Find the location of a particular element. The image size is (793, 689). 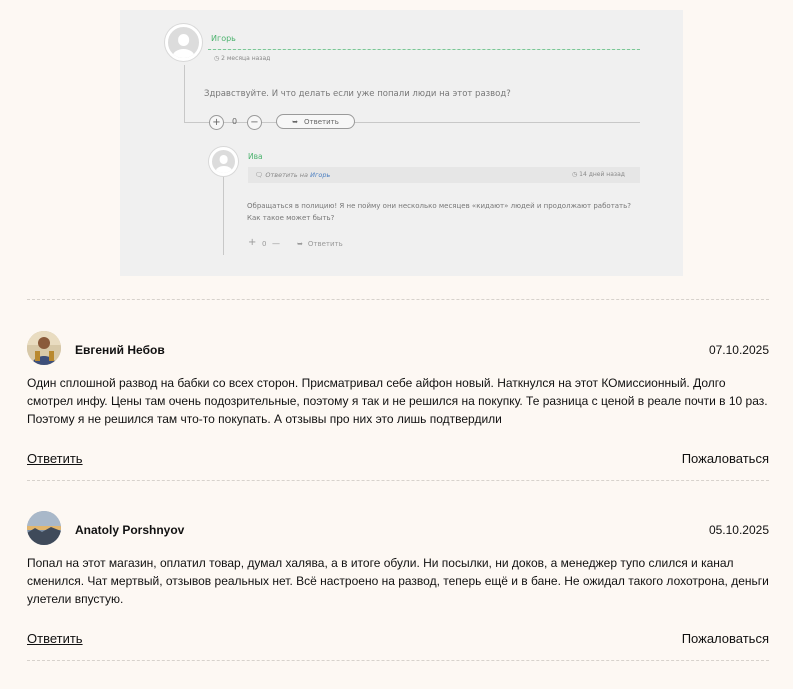

igor-name: Игорь is located at coordinates (223, 38).